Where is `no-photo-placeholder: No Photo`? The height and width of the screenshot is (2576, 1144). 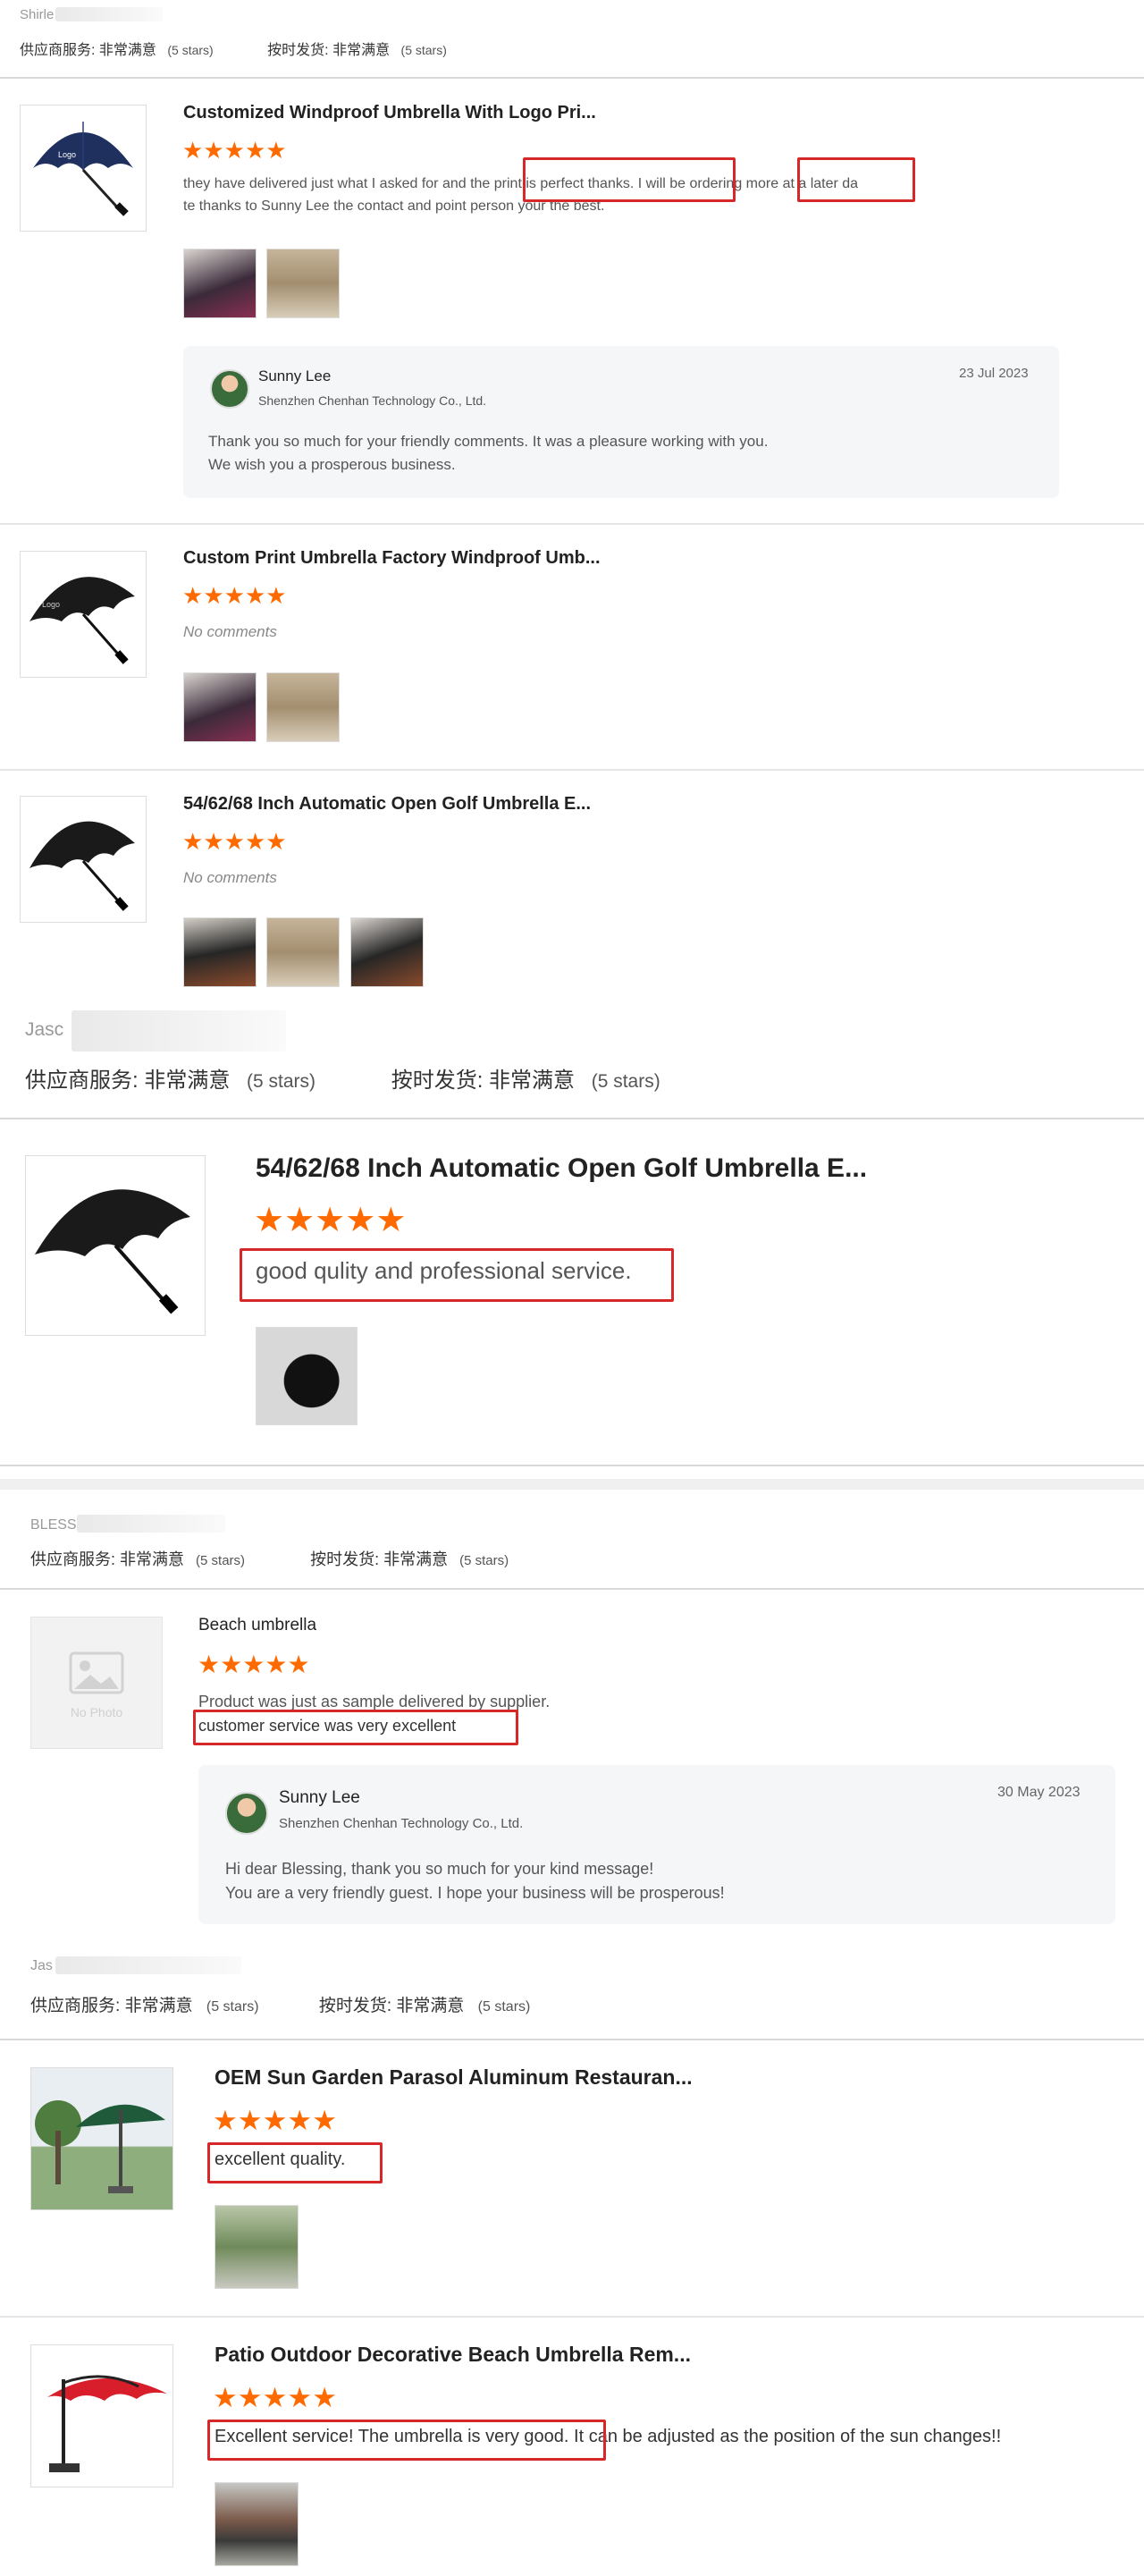 no-photo-placeholder: No Photo is located at coordinates (96, 1683).